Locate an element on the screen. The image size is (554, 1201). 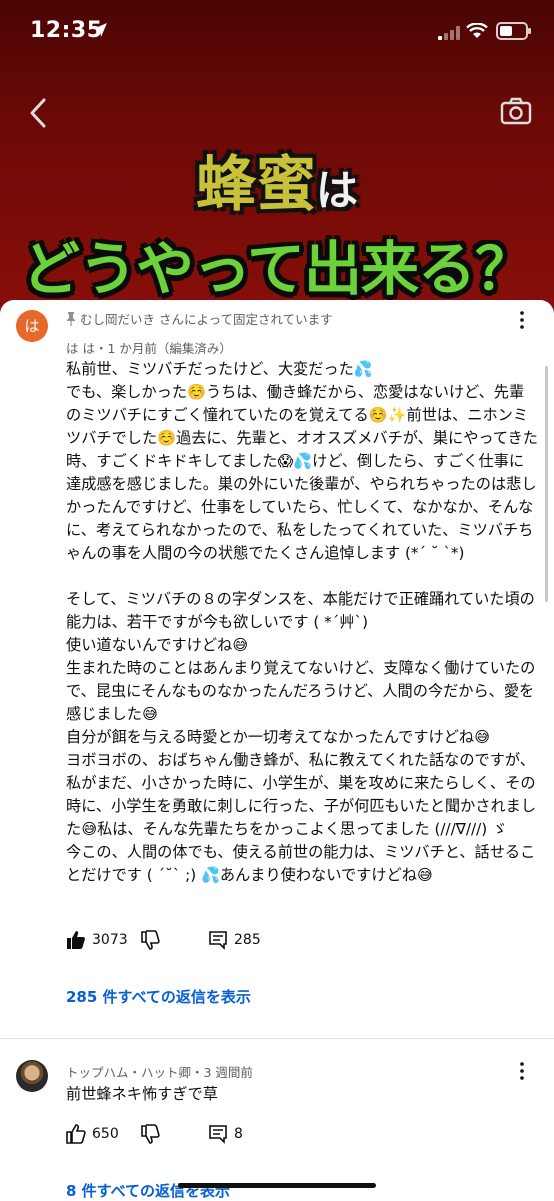
cellular-signal-icon is located at coordinates (449, 33).